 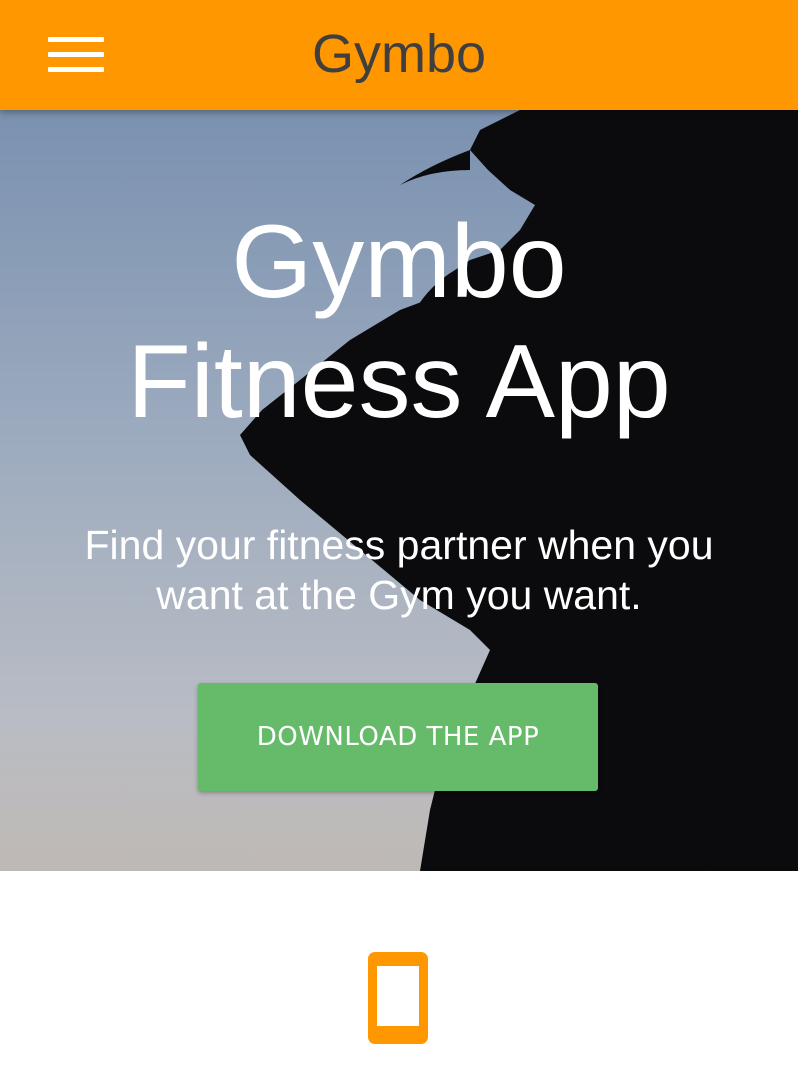 What do you see at coordinates (399, 382) in the screenshot?
I see `hero-title-line2: Fitness App` at bounding box center [399, 382].